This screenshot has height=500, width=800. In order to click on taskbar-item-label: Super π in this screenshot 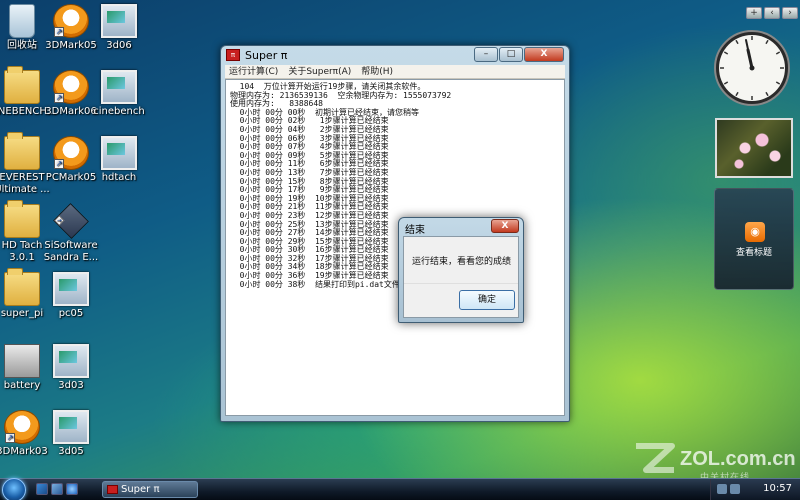, I will do `click(140, 489)`.